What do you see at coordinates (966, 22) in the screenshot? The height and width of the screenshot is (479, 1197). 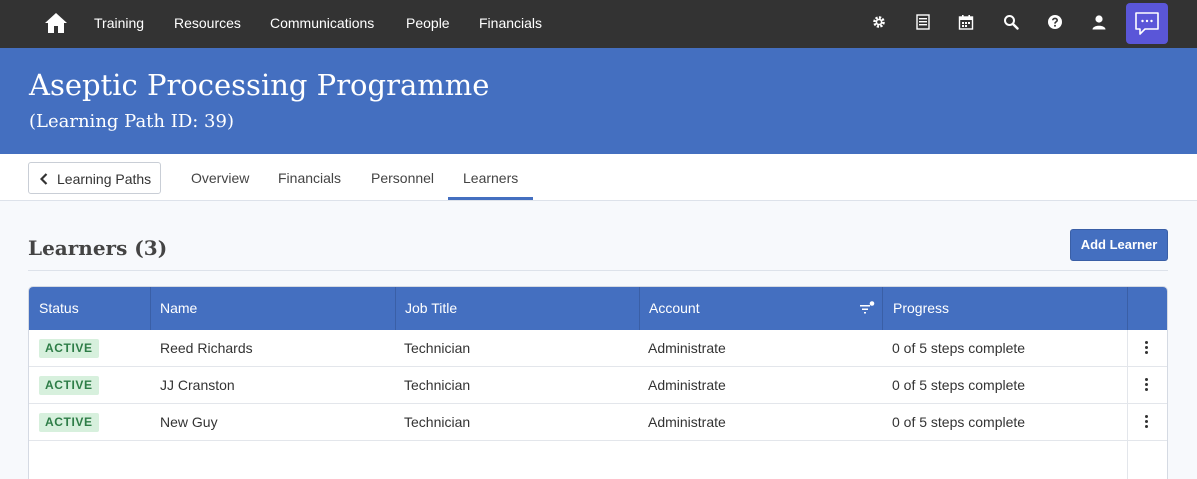 I see `calendar-icon` at bounding box center [966, 22].